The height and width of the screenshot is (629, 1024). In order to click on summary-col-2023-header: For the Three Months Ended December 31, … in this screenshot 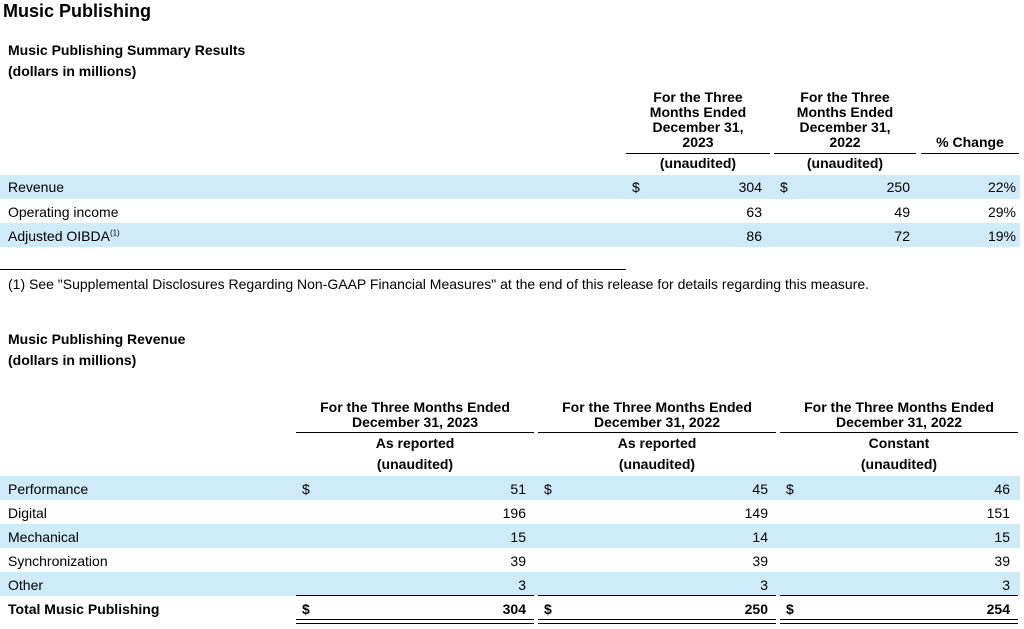, I will do `click(698, 119)`.